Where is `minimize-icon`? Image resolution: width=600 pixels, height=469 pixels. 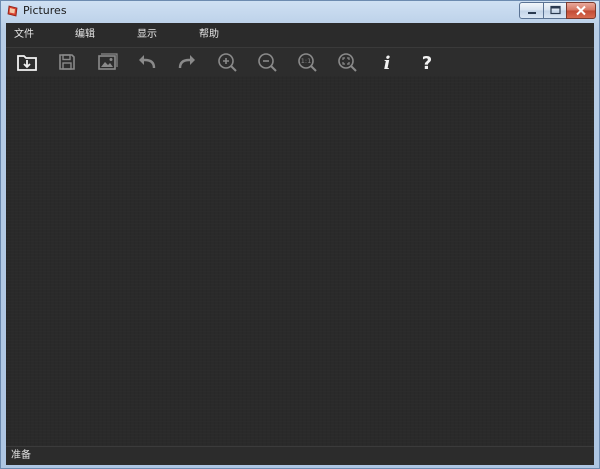 minimize-icon is located at coordinates (532, 13).